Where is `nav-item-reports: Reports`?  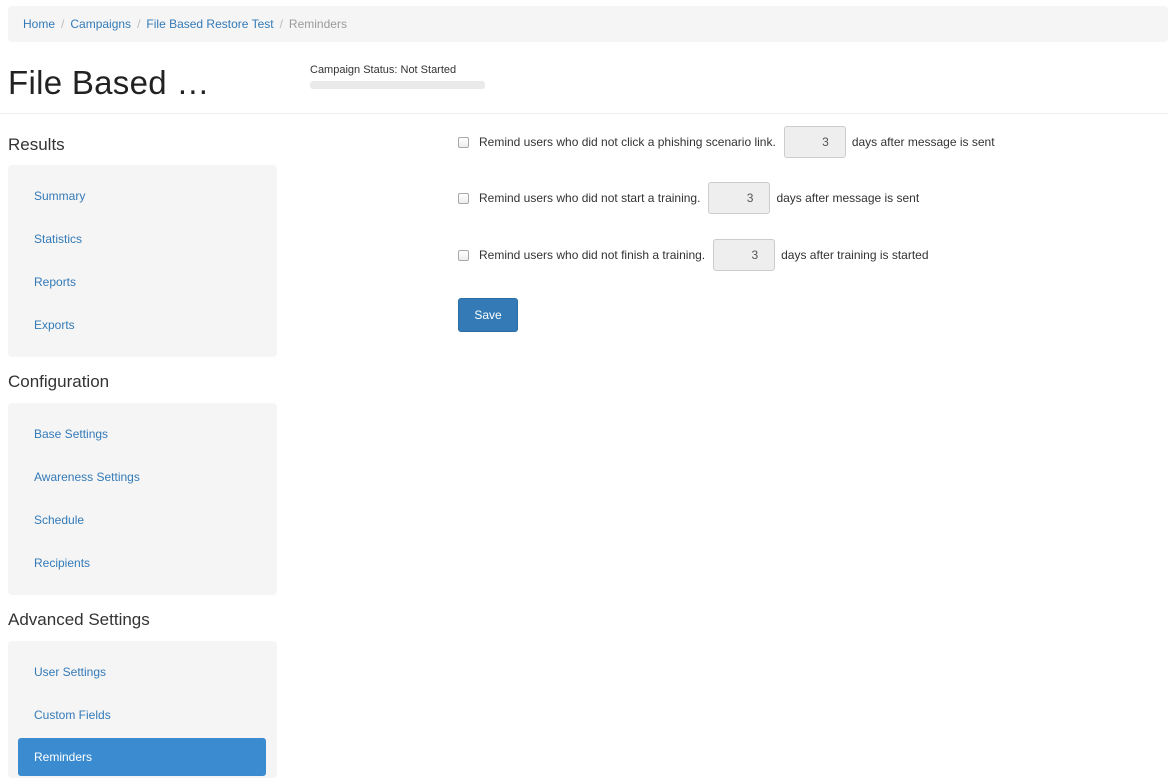 nav-item-reports: Reports is located at coordinates (142, 282).